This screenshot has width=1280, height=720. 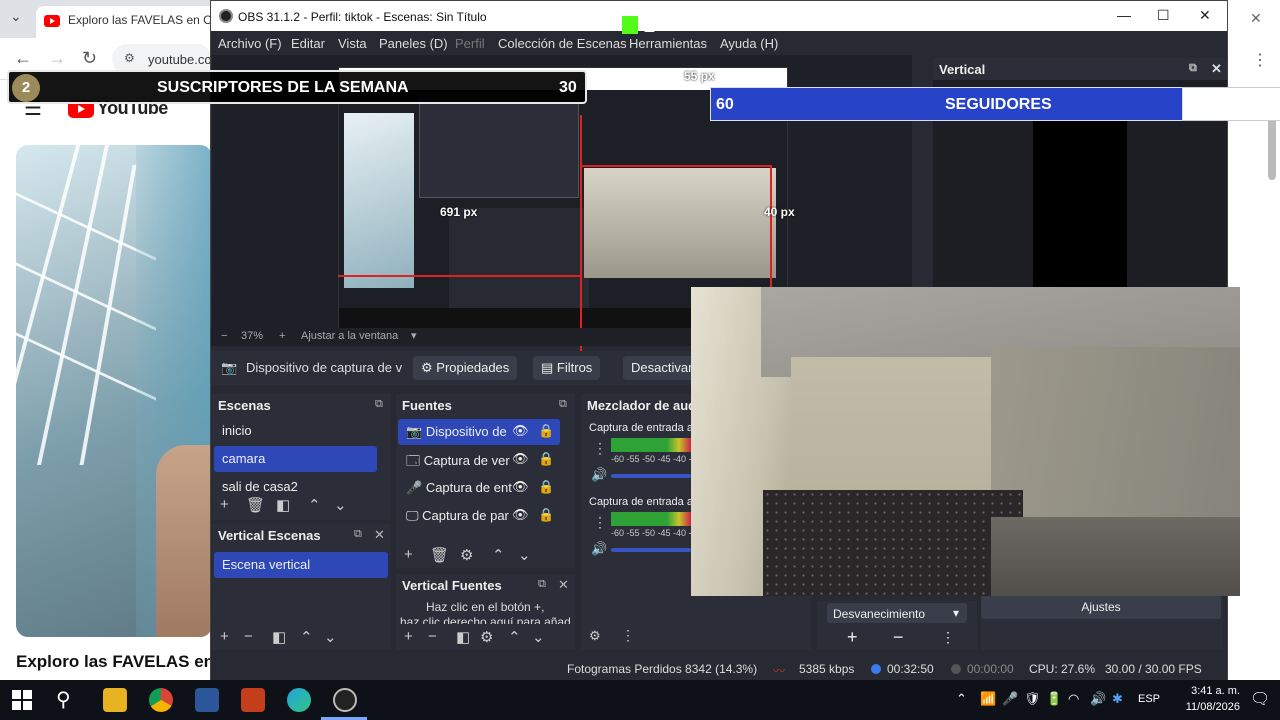 What do you see at coordinates (300, 431) in the screenshot?
I see `scene-item: inicio` at bounding box center [300, 431].